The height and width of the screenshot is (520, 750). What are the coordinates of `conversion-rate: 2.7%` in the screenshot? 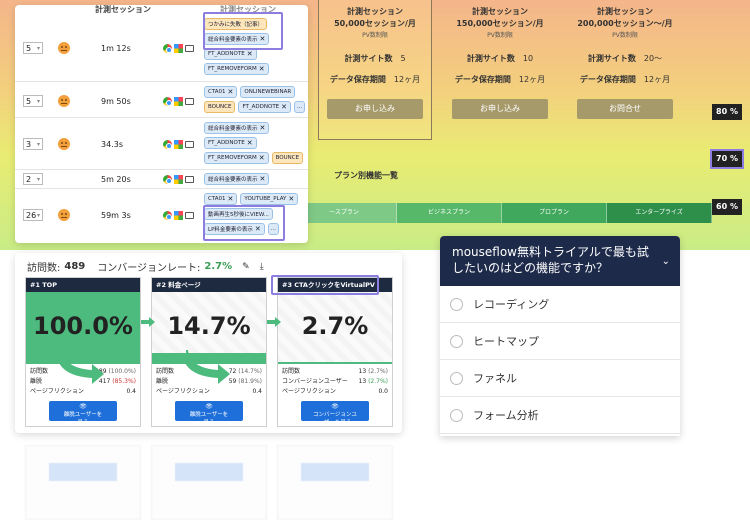 It's located at (218, 266).